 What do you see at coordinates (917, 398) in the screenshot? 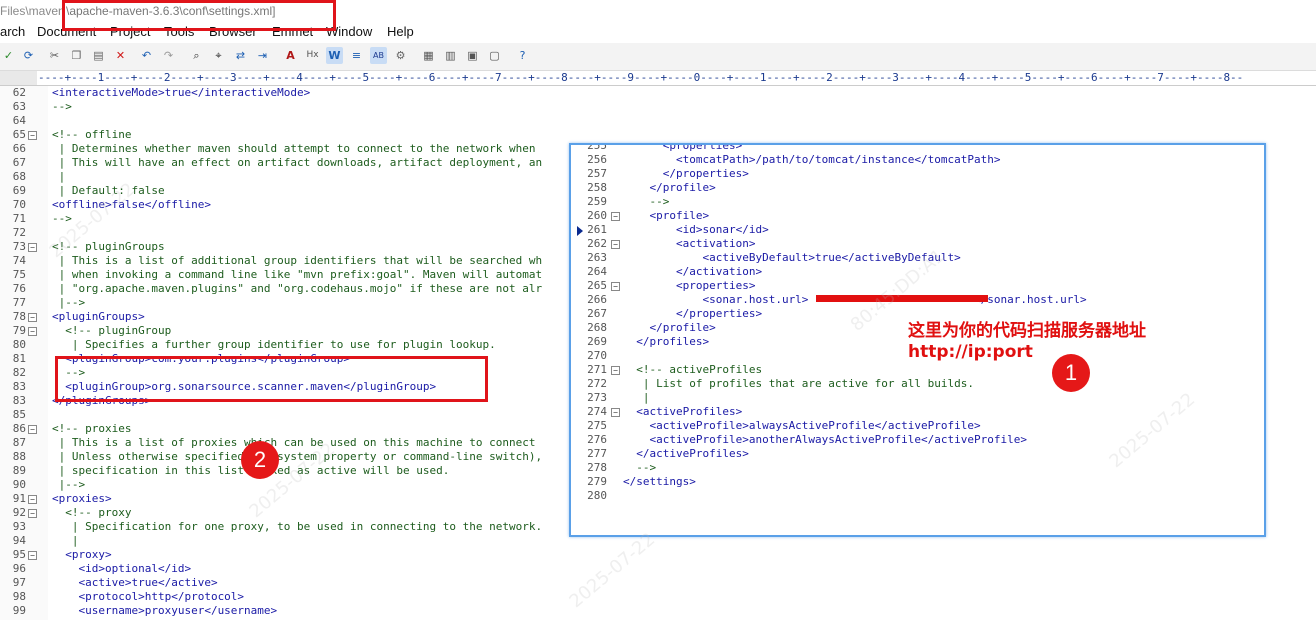
I see `code-line: 273 |` at bounding box center [917, 398].